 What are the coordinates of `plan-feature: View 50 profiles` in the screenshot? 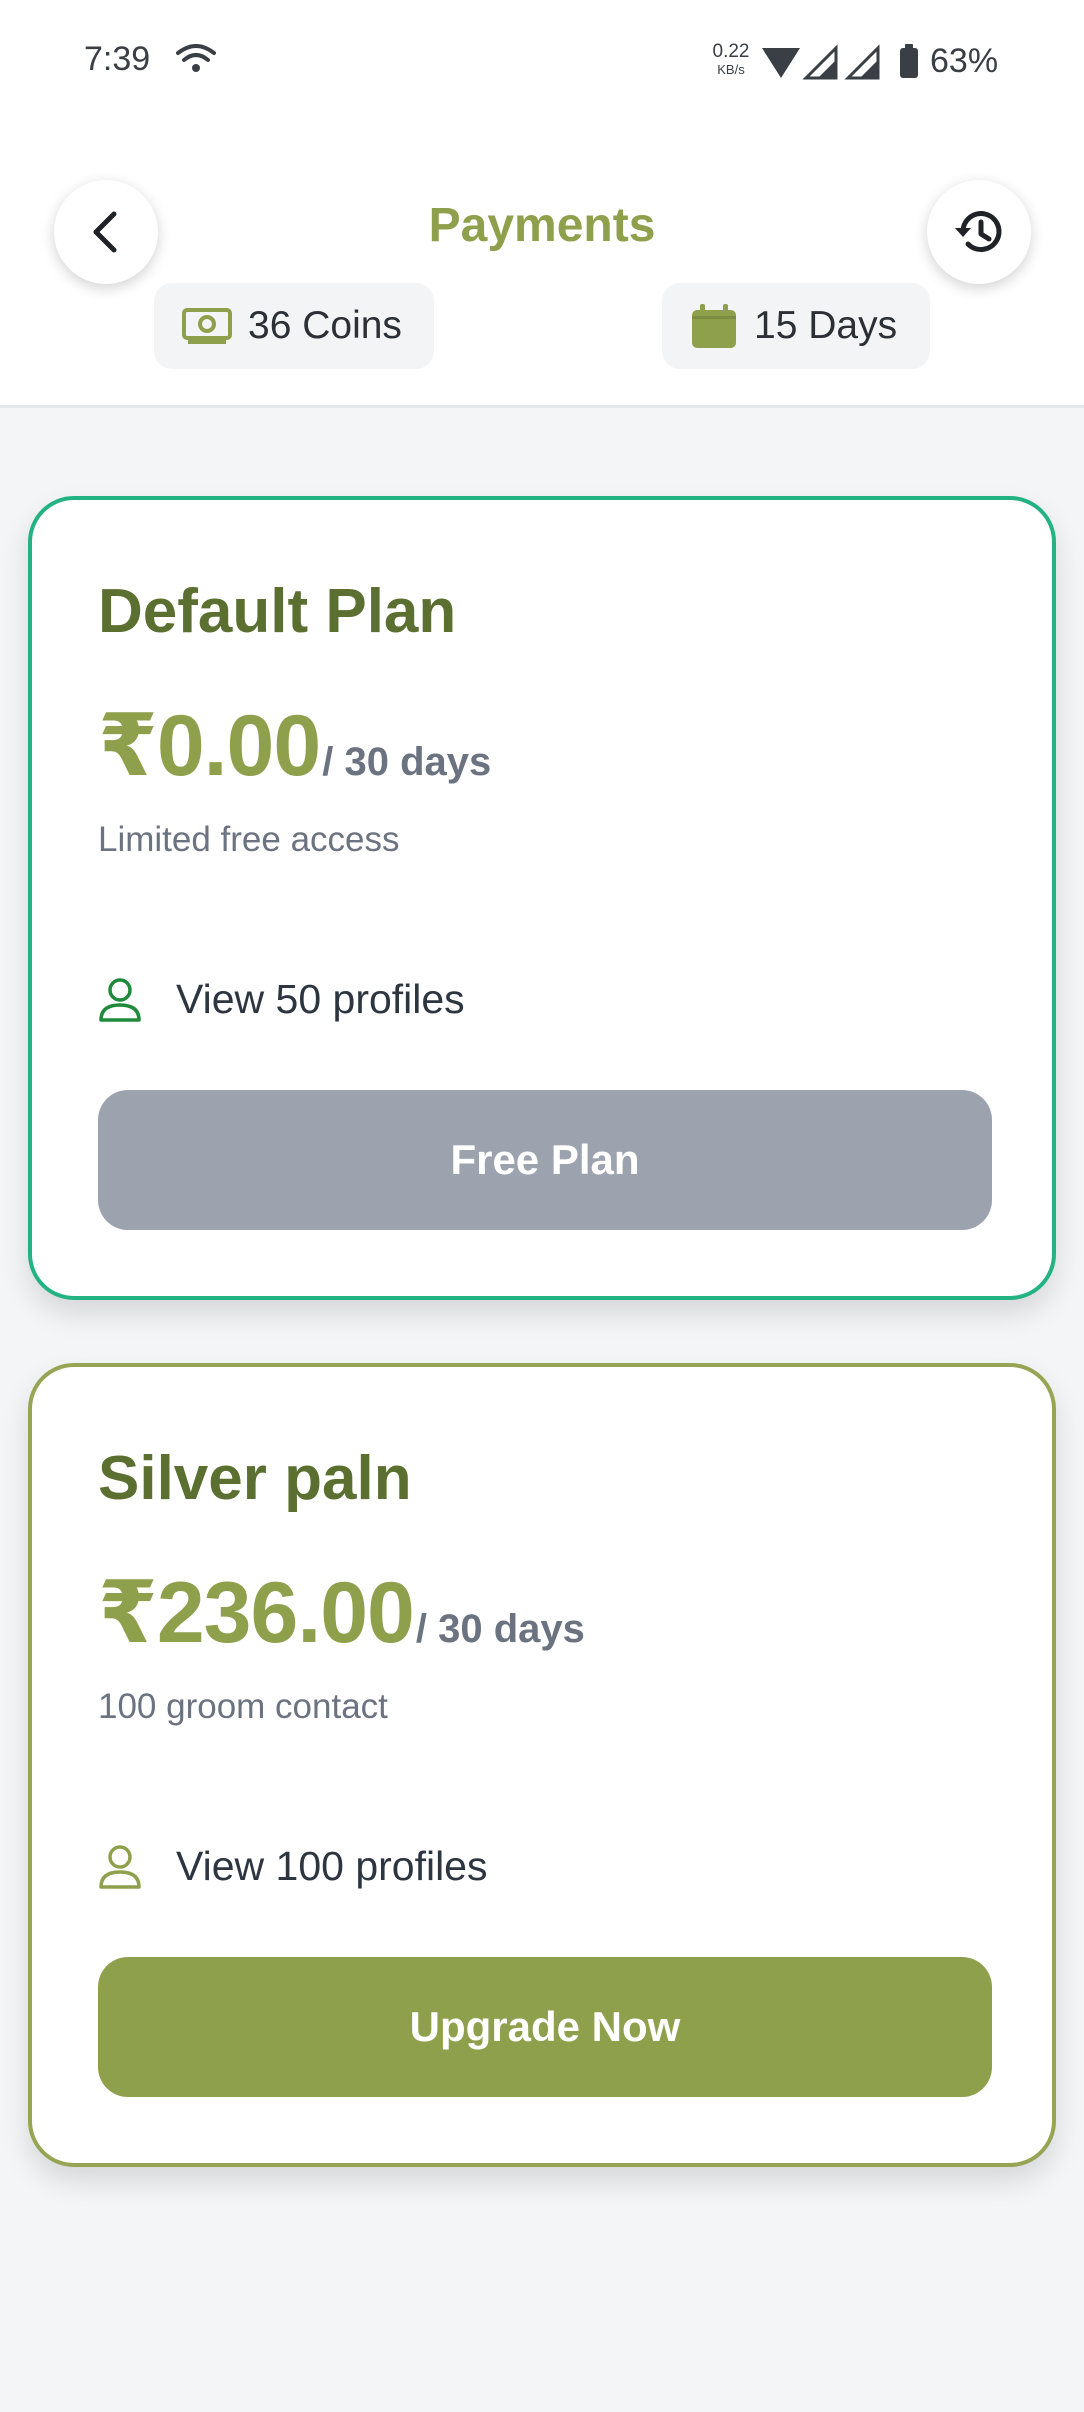 It's located at (281, 999).